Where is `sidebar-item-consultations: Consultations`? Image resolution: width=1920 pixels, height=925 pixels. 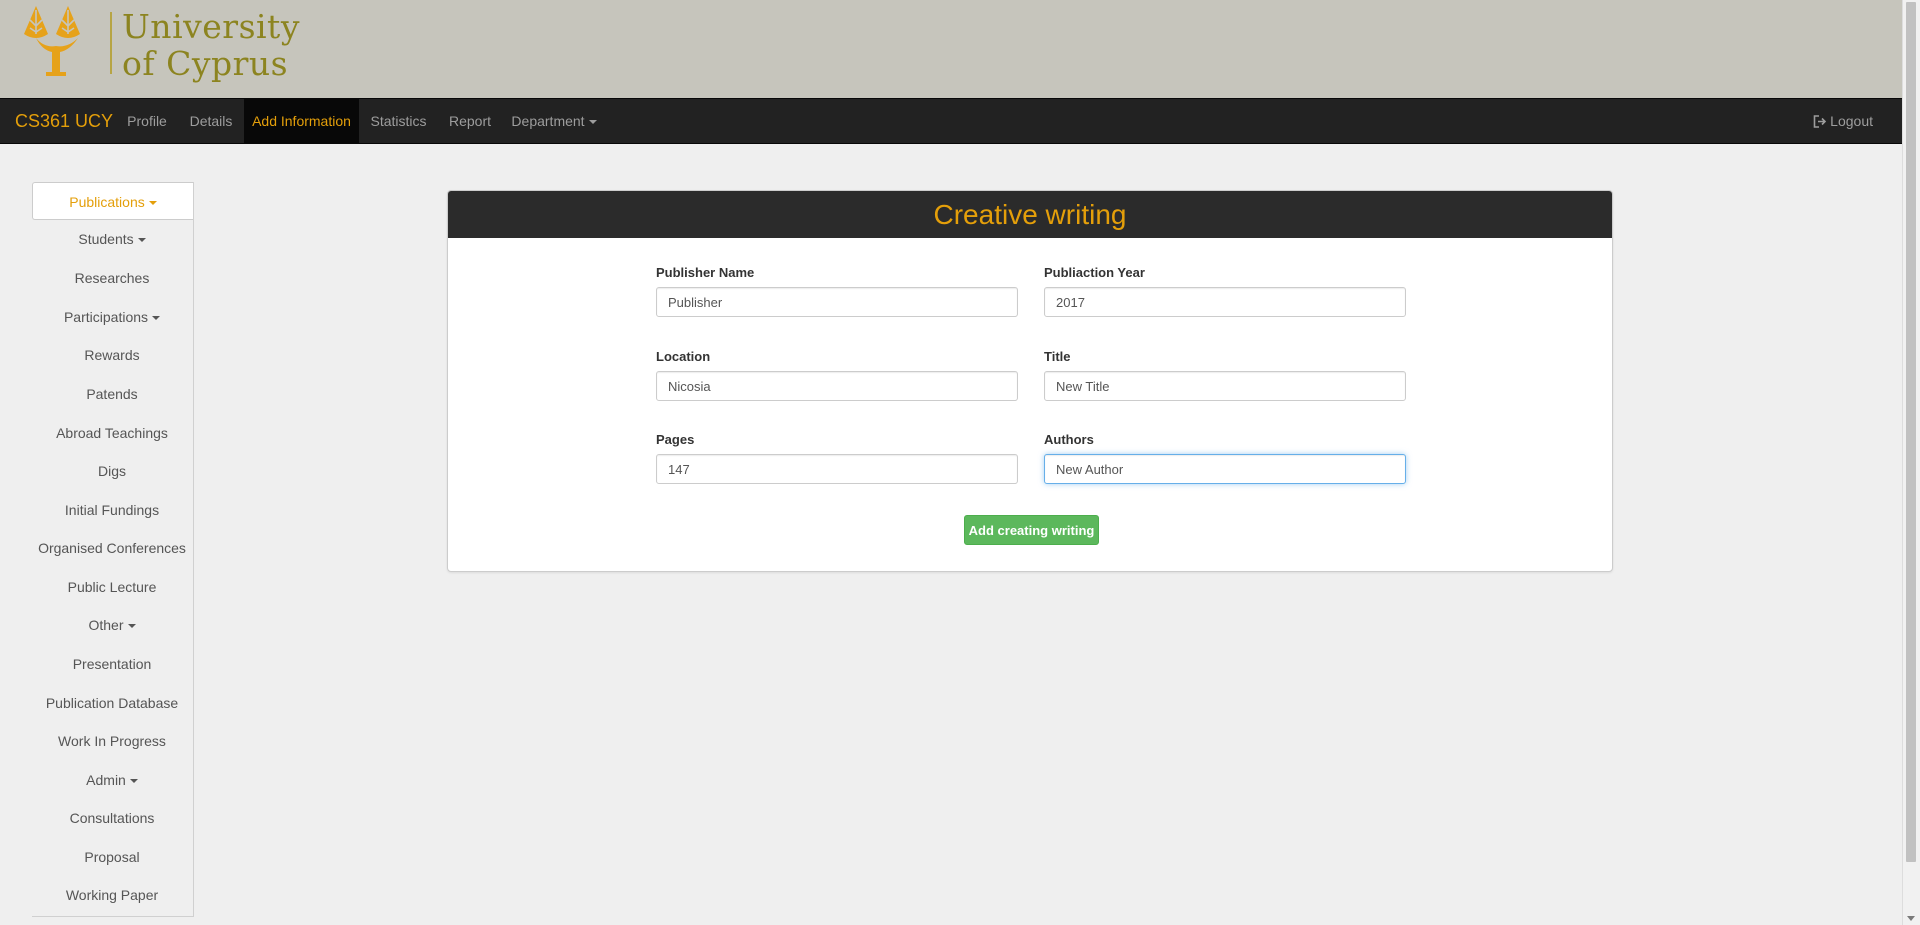
sidebar-item-consultations: Consultations is located at coordinates (112, 818).